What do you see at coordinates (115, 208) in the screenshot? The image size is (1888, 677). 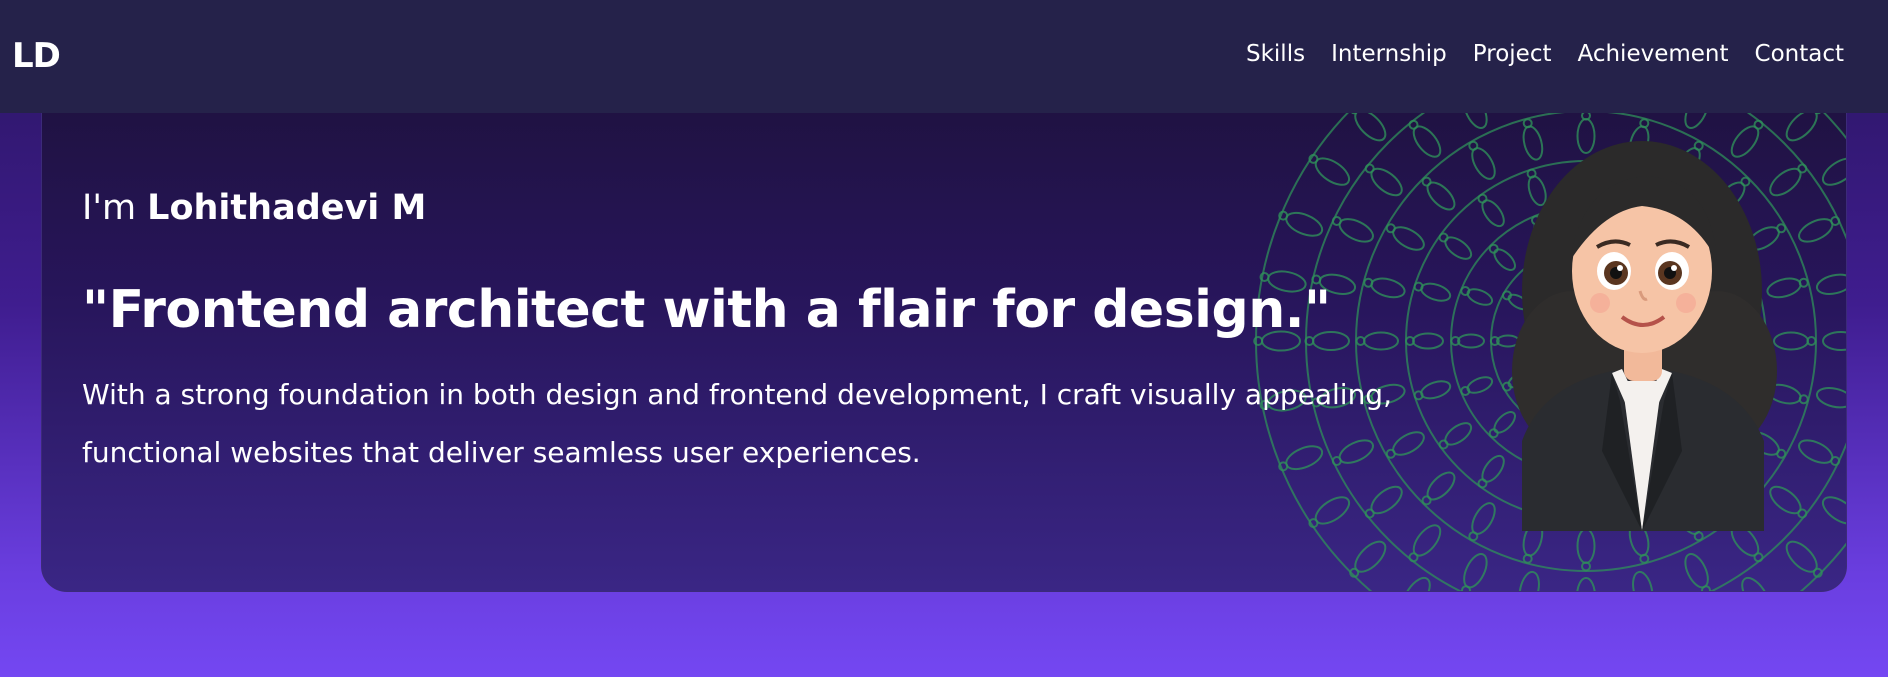 I see `greeting-prefix: I'm` at bounding box center [115, 208].